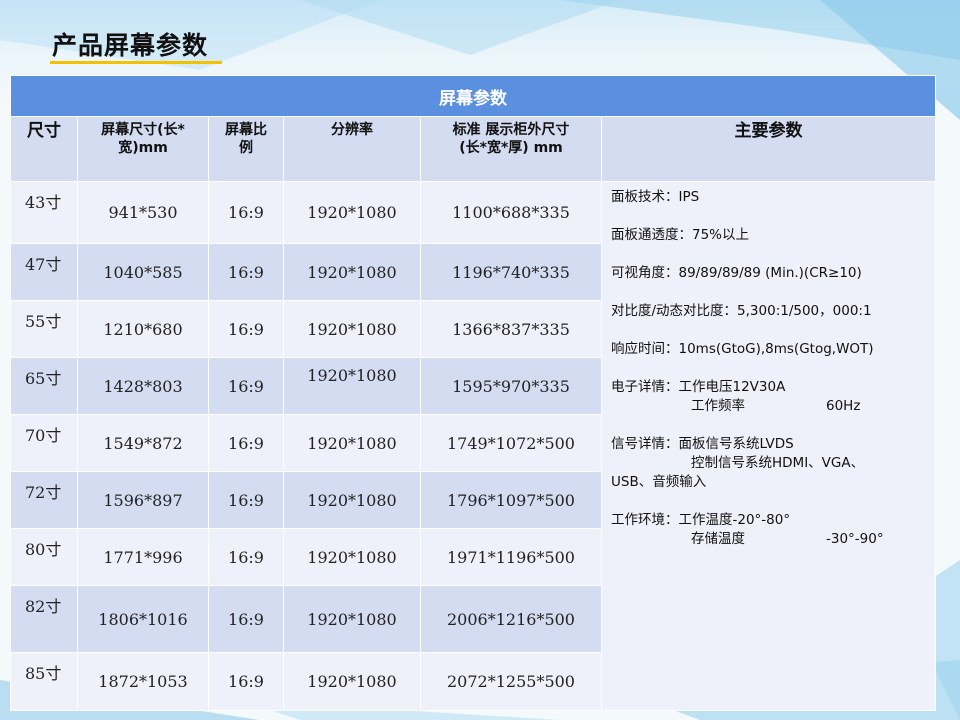  What do you see at coordinates (143, 500) in the screenshot?
I see `cell-screen: 1596*897` at bounding box center [143, 500].